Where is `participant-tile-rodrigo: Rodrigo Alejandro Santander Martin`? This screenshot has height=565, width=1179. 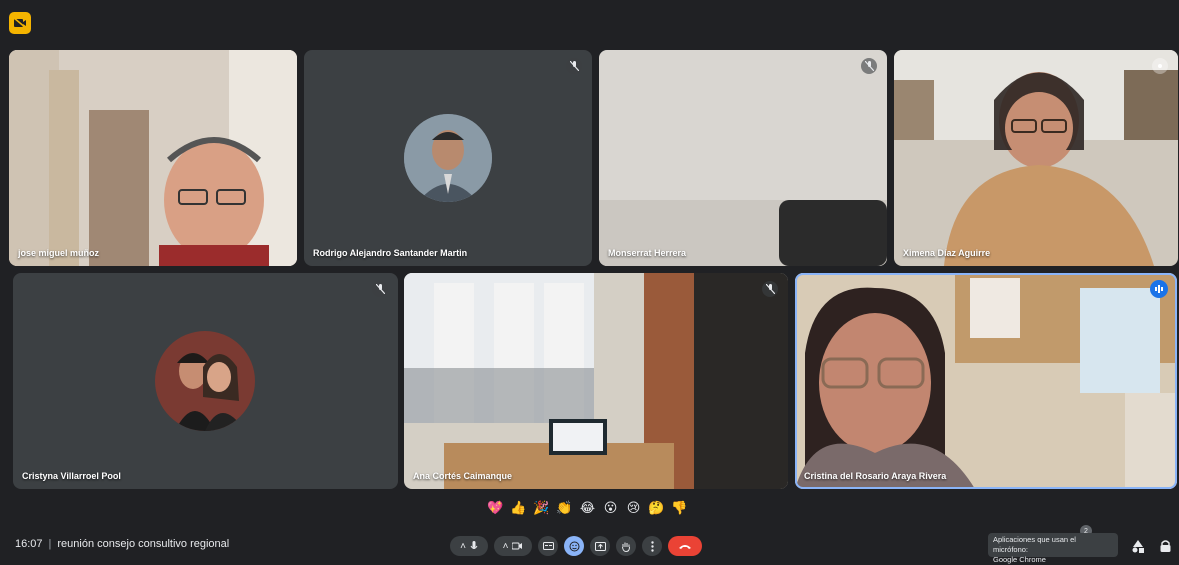 participant-tile-rodrigo: Rodrigo Alejandro Santander Martin is located at coordinates (448, 158).